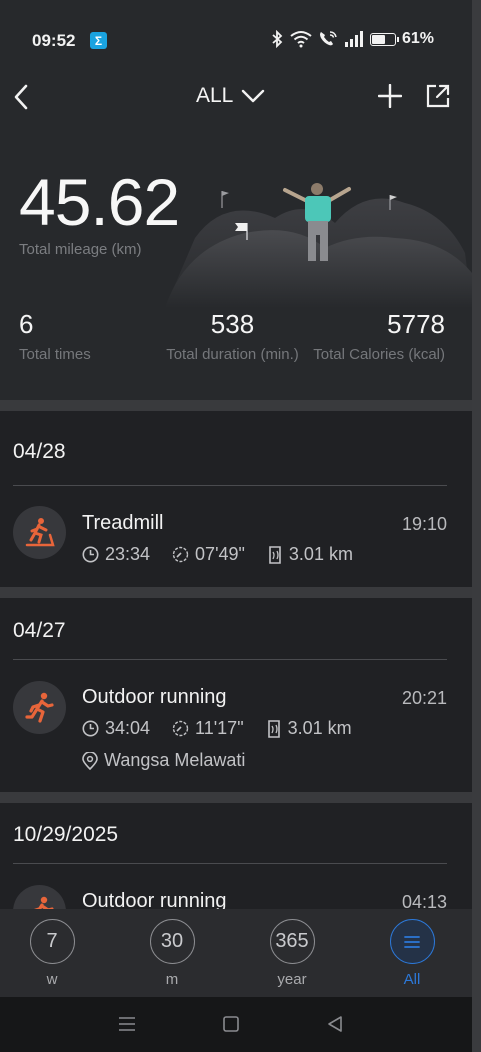 The width and height of the screenshot is (481, 1052). Describe the element at coordinates (231, 1024) in the screenshot. I see `home-icon` at that location.